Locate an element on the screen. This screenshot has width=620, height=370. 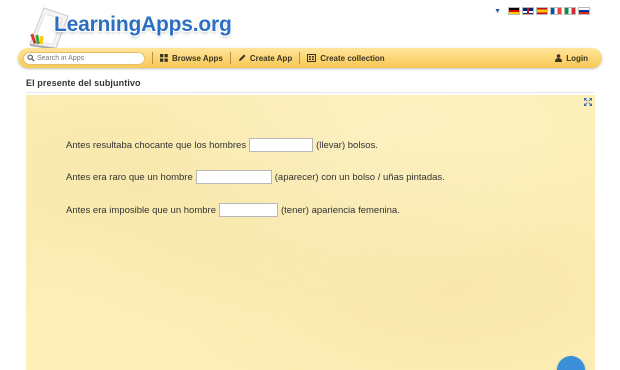
search-icon is located at coordinates (31, 58).